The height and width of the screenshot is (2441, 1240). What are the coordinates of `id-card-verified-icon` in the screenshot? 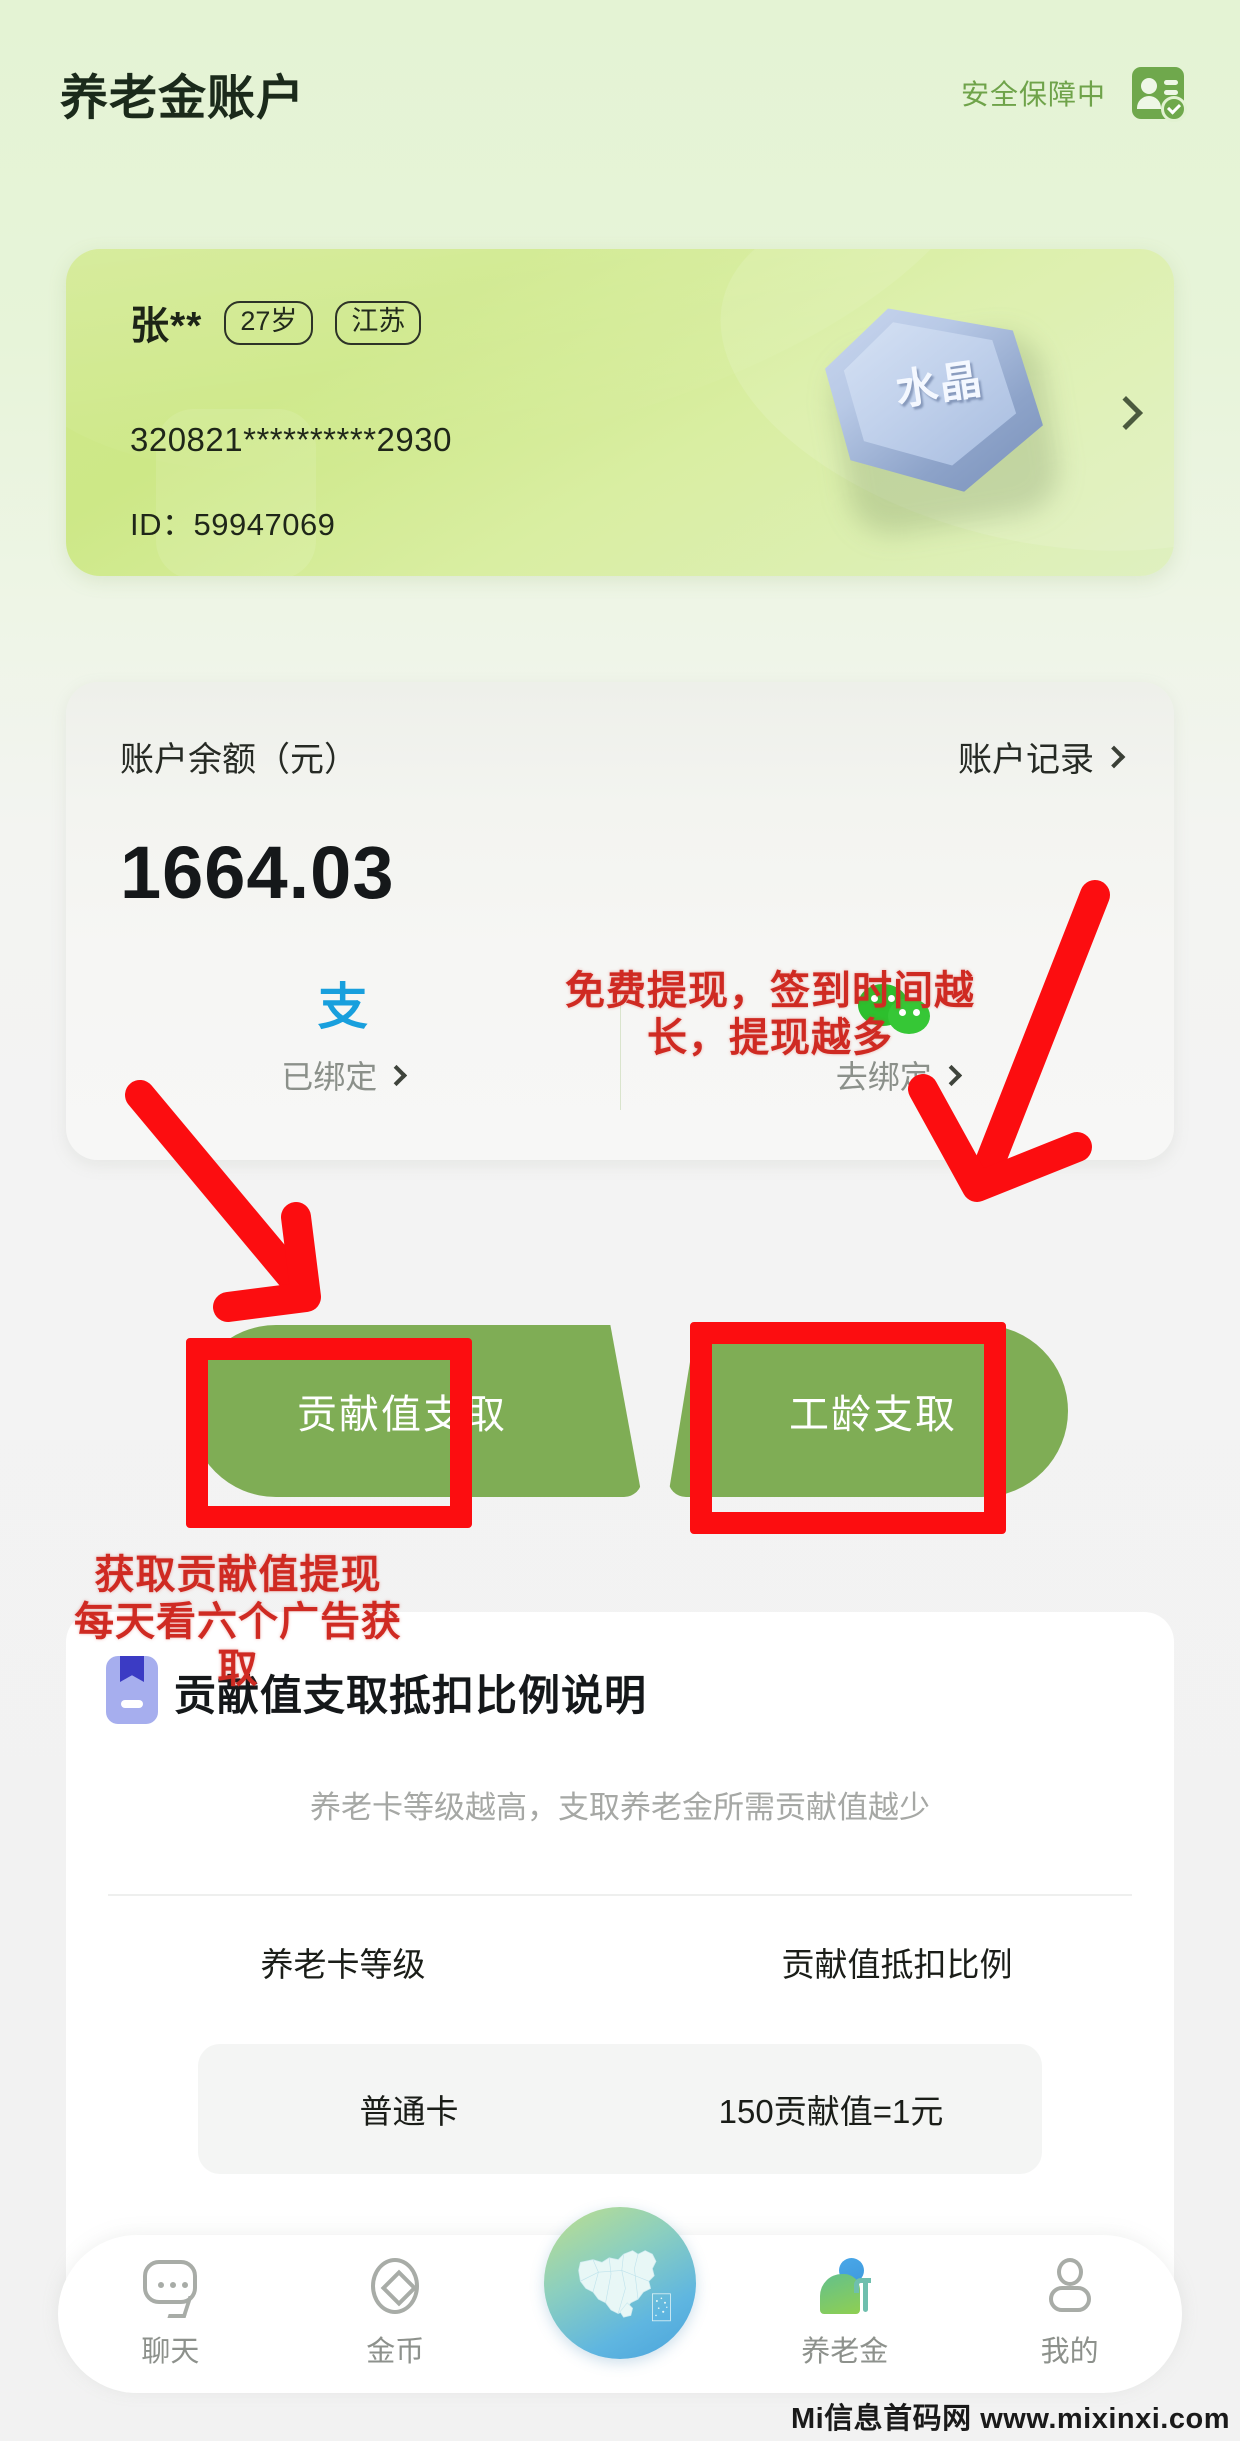 It's located at (1159, 94).